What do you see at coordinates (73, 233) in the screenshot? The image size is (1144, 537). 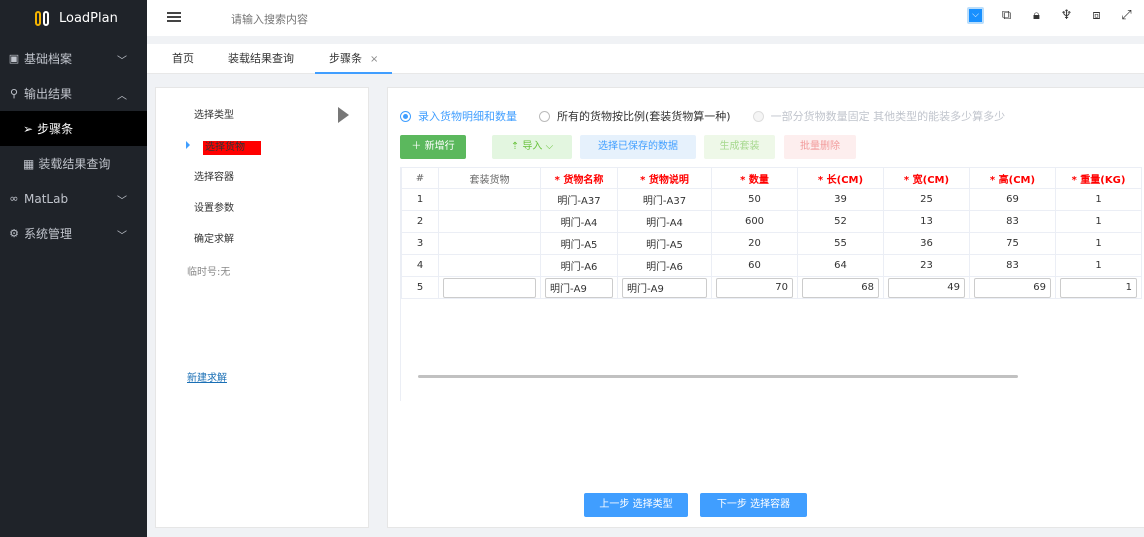 I see `sidebar-item-system-management: ⚙ 系统管理 ﹀` at bounding box center [73, 233].